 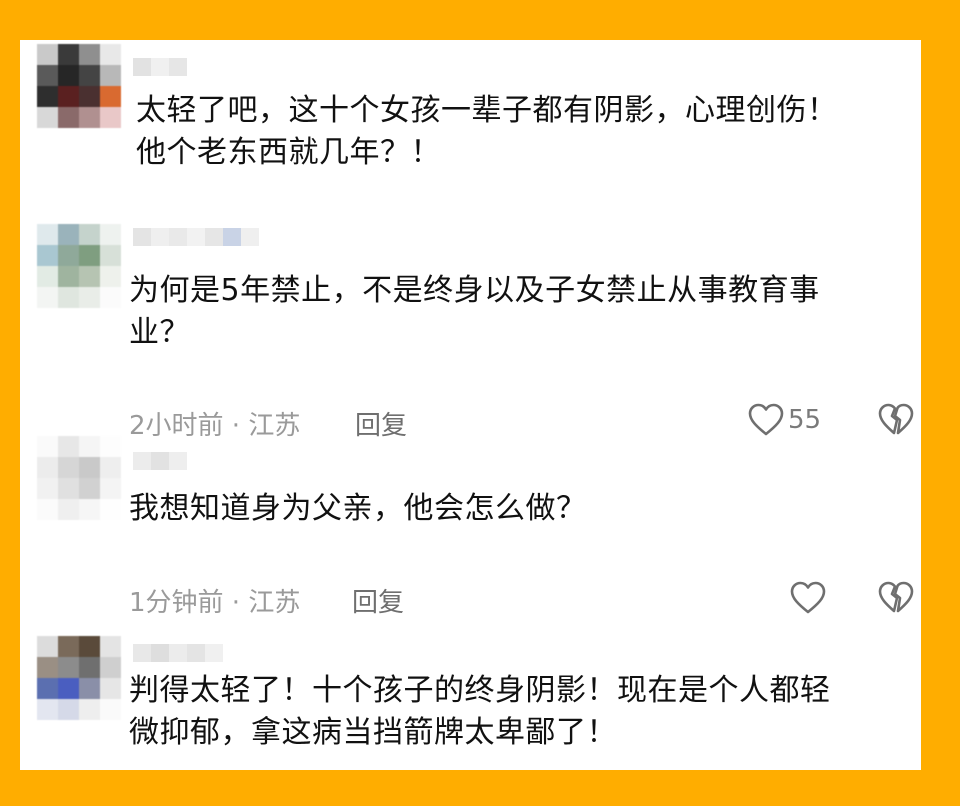 What do you see at coordinates (480, 690) in the screenshot?
I see `comment-text-line: 判得太轻了！十个孩子的终身阴影！现在是个人都轻` at bounding box center [480, 690].